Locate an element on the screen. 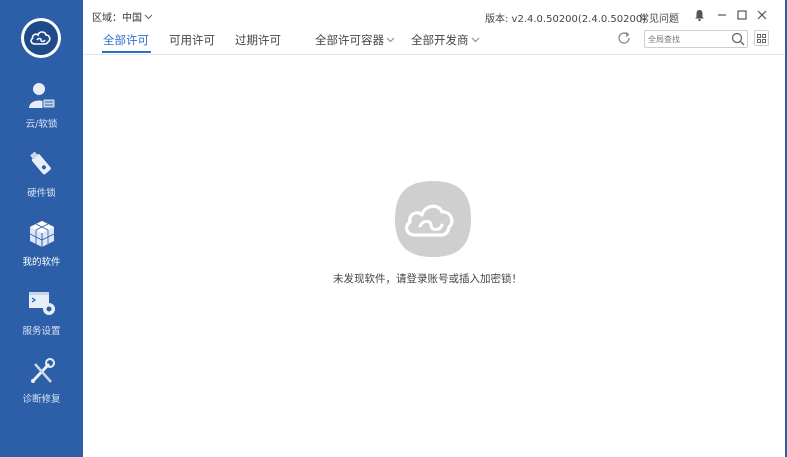 This screenshot has height=457, width=787. tab-label: 可用许可 is located at coordinates (192, 40).